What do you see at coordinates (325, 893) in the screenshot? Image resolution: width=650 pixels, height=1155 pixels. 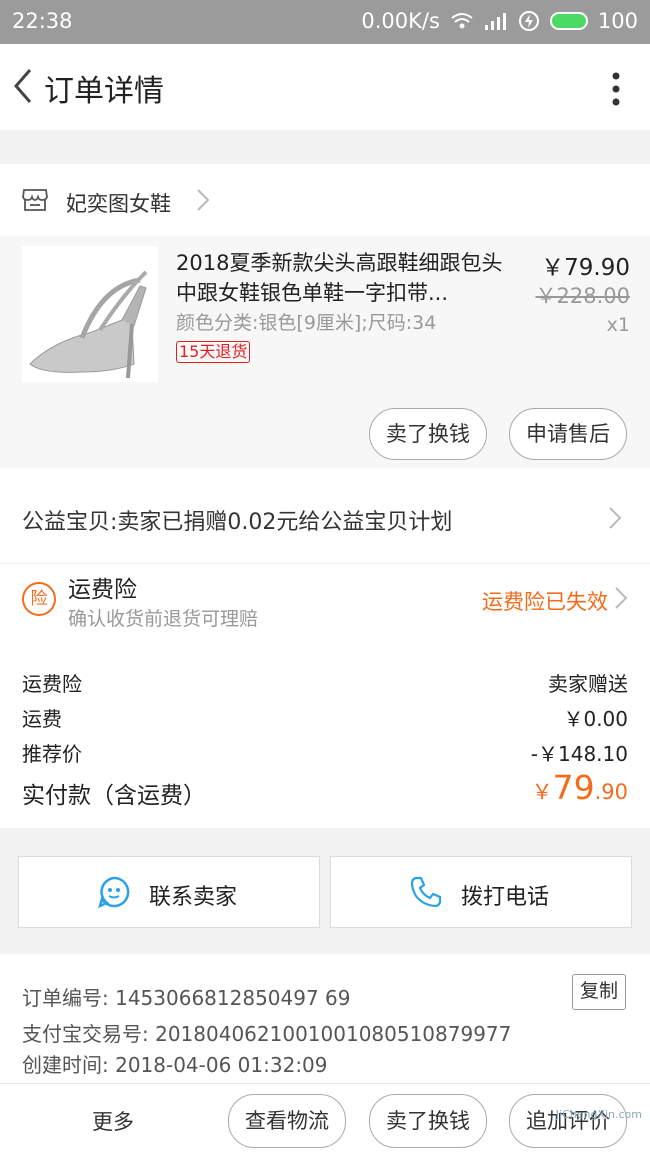 I see `contact-section: 联系卖家 拨打电话` at bounding box center [325, 893].